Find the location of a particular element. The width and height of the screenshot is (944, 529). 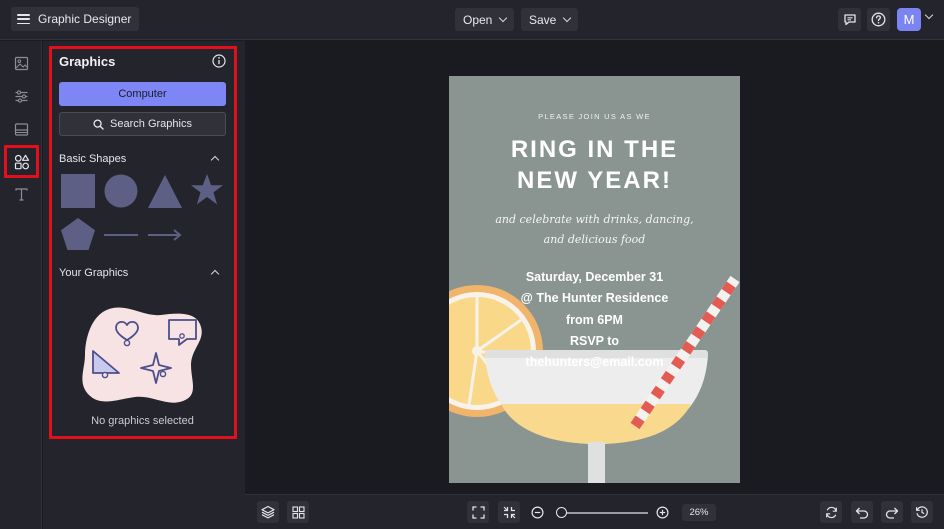

zoom-slider-track is located at coordinates (604, 513).